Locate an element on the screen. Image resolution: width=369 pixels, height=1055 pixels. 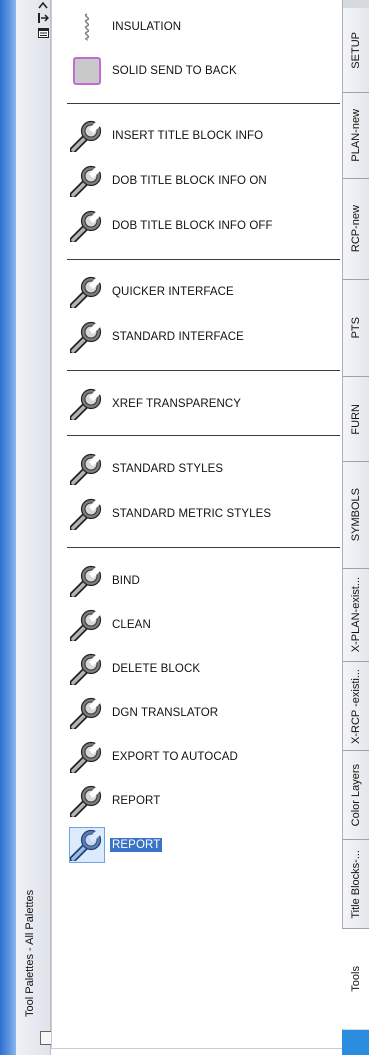
tool-item-dob-title-block-info-on: DOB TITLE BLOCK INFO ON is located at coordinates (168, 181).